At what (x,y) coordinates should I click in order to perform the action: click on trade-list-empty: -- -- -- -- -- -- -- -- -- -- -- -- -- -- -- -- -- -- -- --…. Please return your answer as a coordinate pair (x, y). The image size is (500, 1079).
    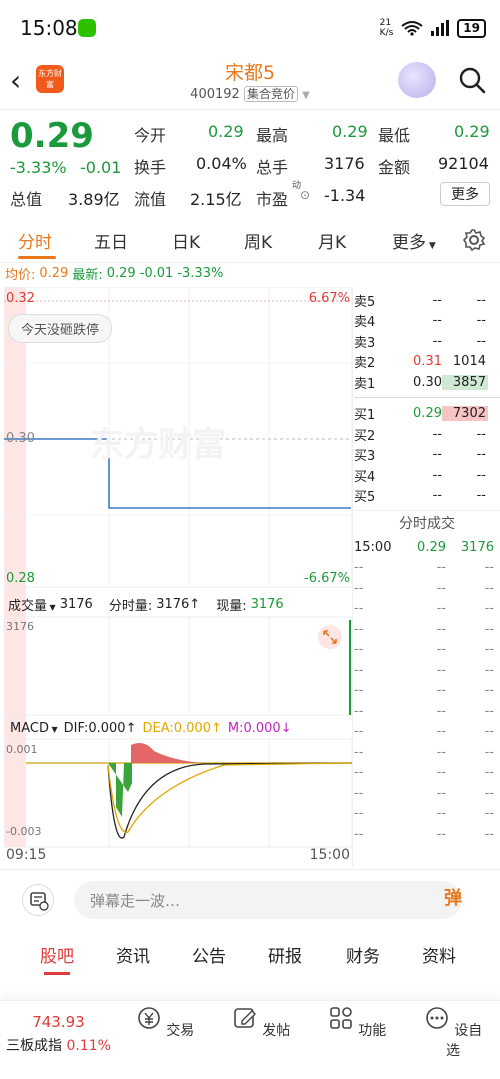
    Looking at the image, I should click on (427, 701).